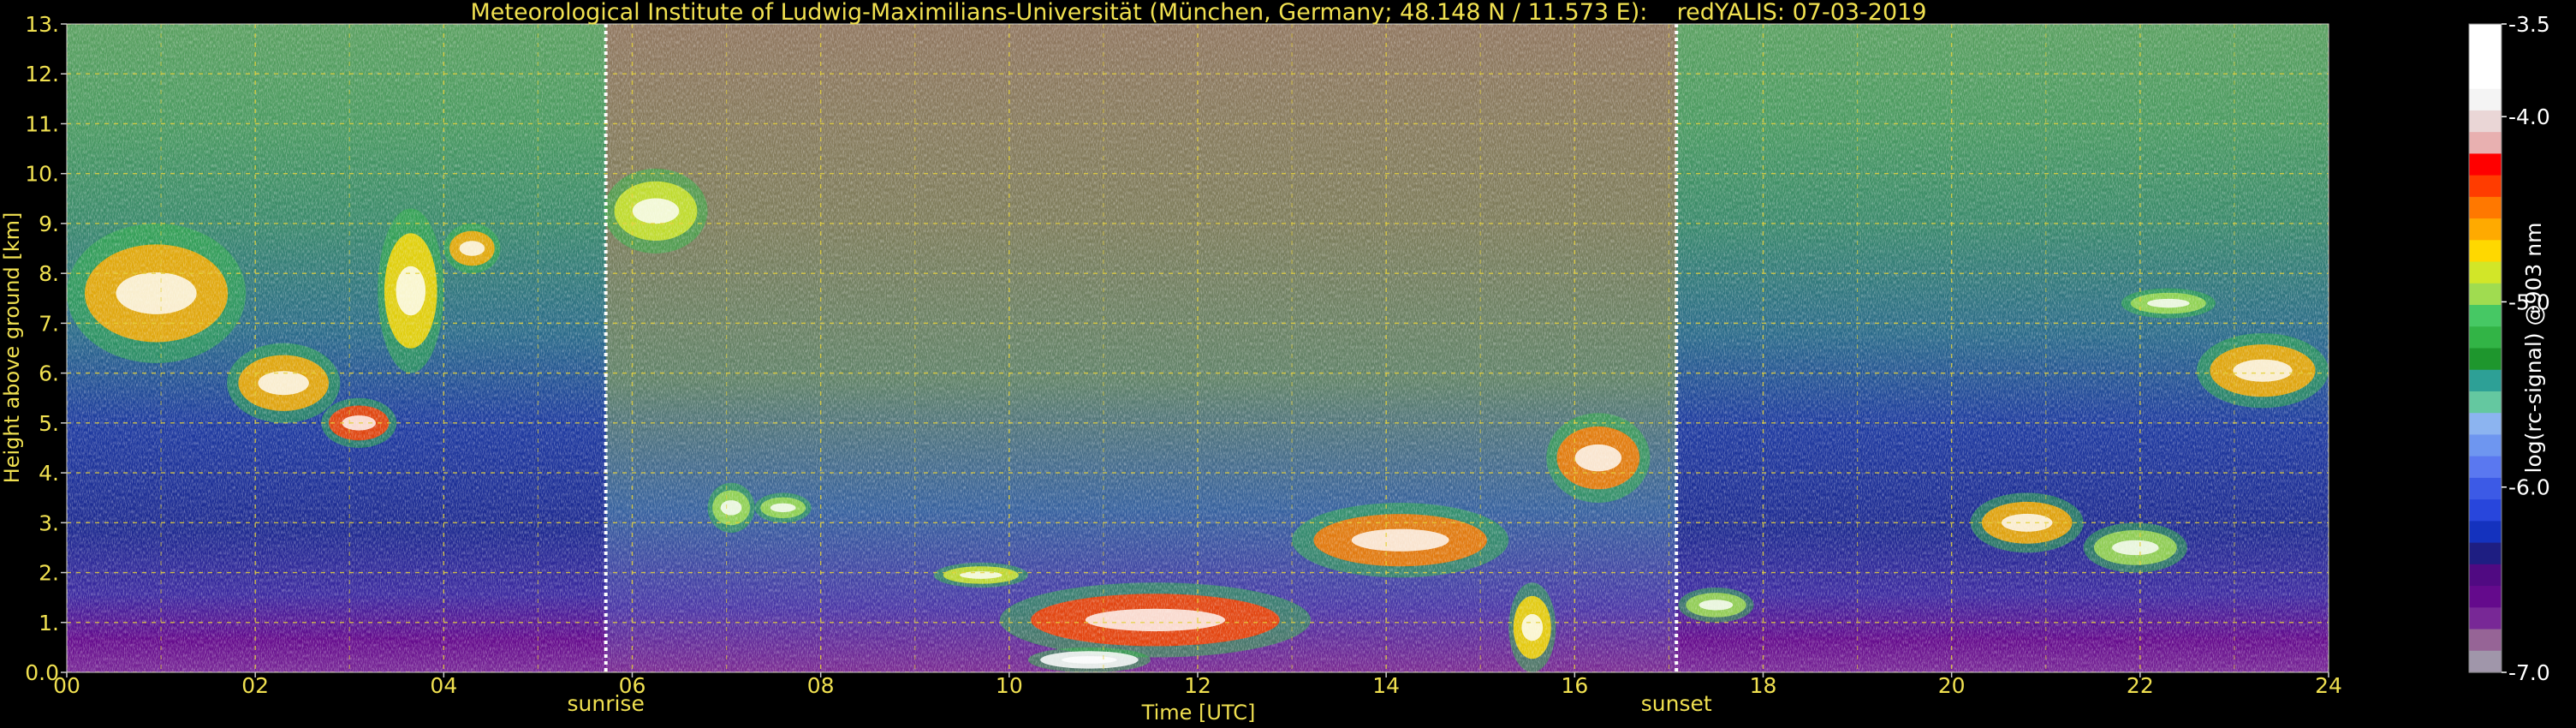  I want to click on x-tick-label: 00, so click(66, 685).